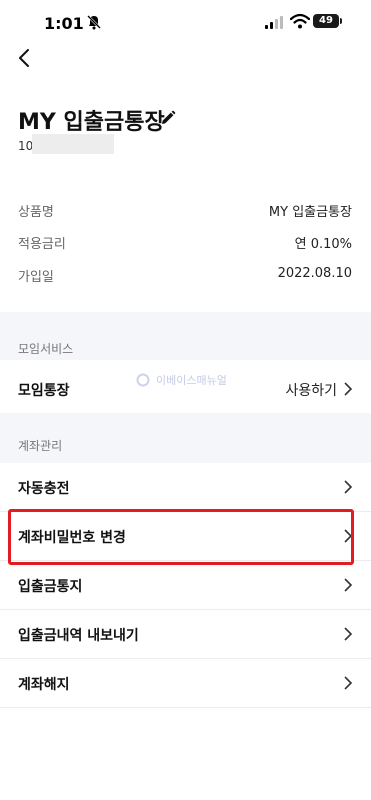 Image resolution: width=371 pixels, height=800 pixels. What do you see at coordinates (185, 212) in the screenshot?
I see `info-row-product: 상품명 MY 입출금통장` at bounding box center [185, 212].